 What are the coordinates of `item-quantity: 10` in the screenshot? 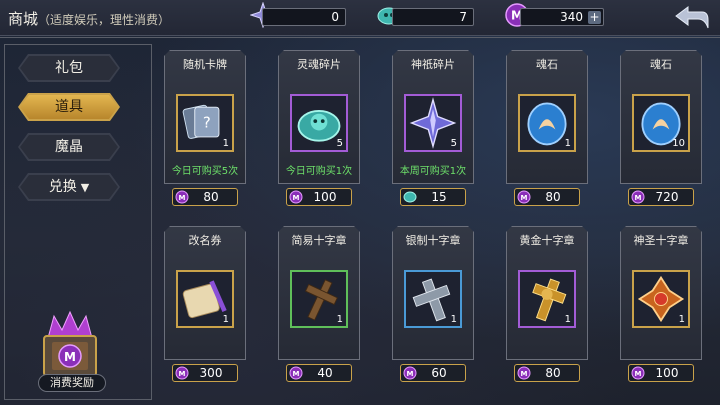 It's located at (678, 143).